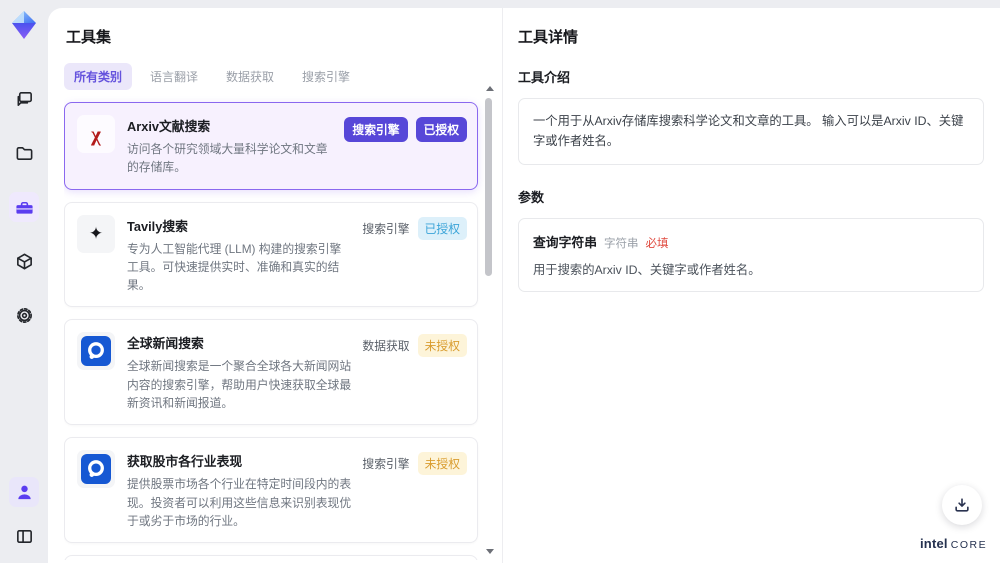 The width and height of the screenshot is (1000, 563). I want to click on params-heading: 参数, so click(531, 198).